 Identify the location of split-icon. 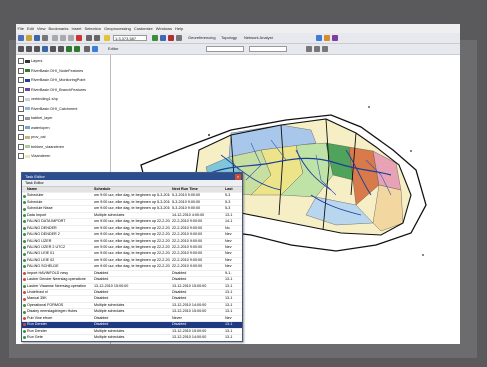
(325, 49).